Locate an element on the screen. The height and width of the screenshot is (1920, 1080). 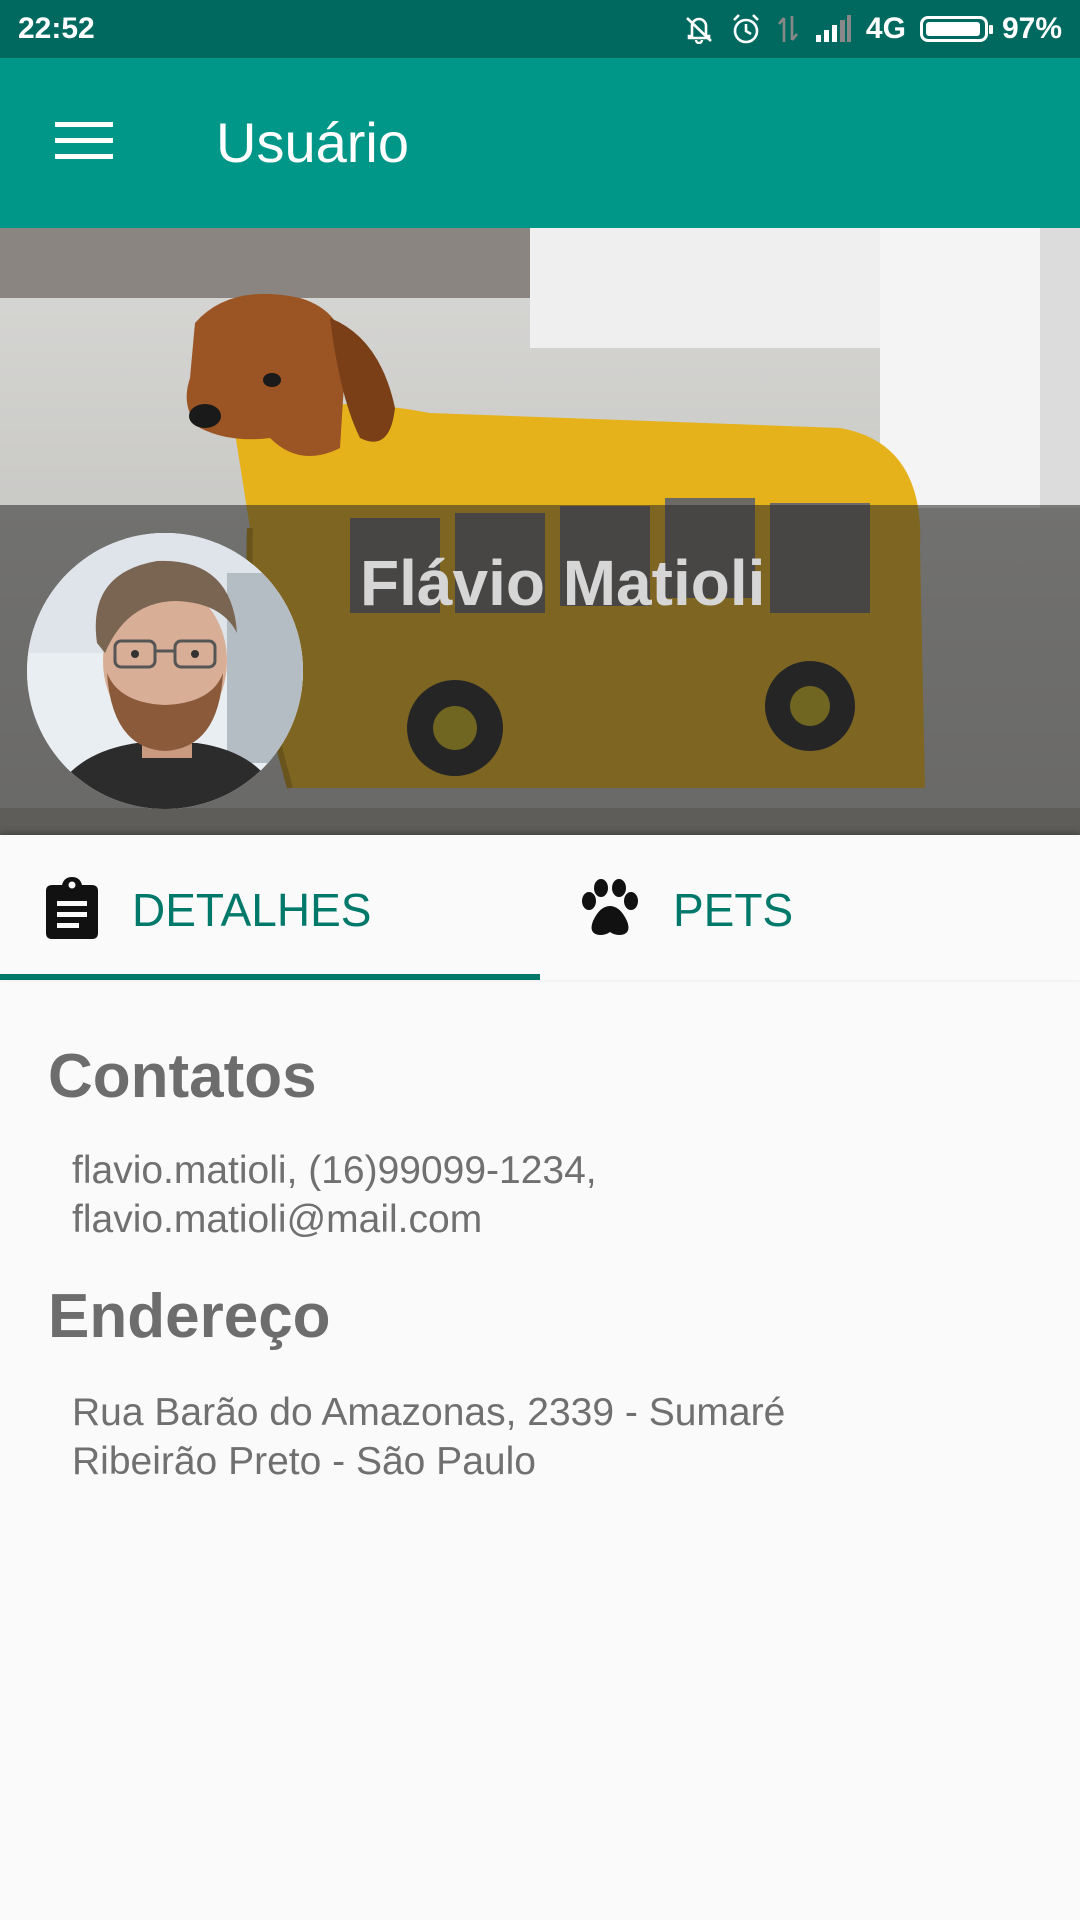
address-title: Endereço is located at coordinates (189, 1316).